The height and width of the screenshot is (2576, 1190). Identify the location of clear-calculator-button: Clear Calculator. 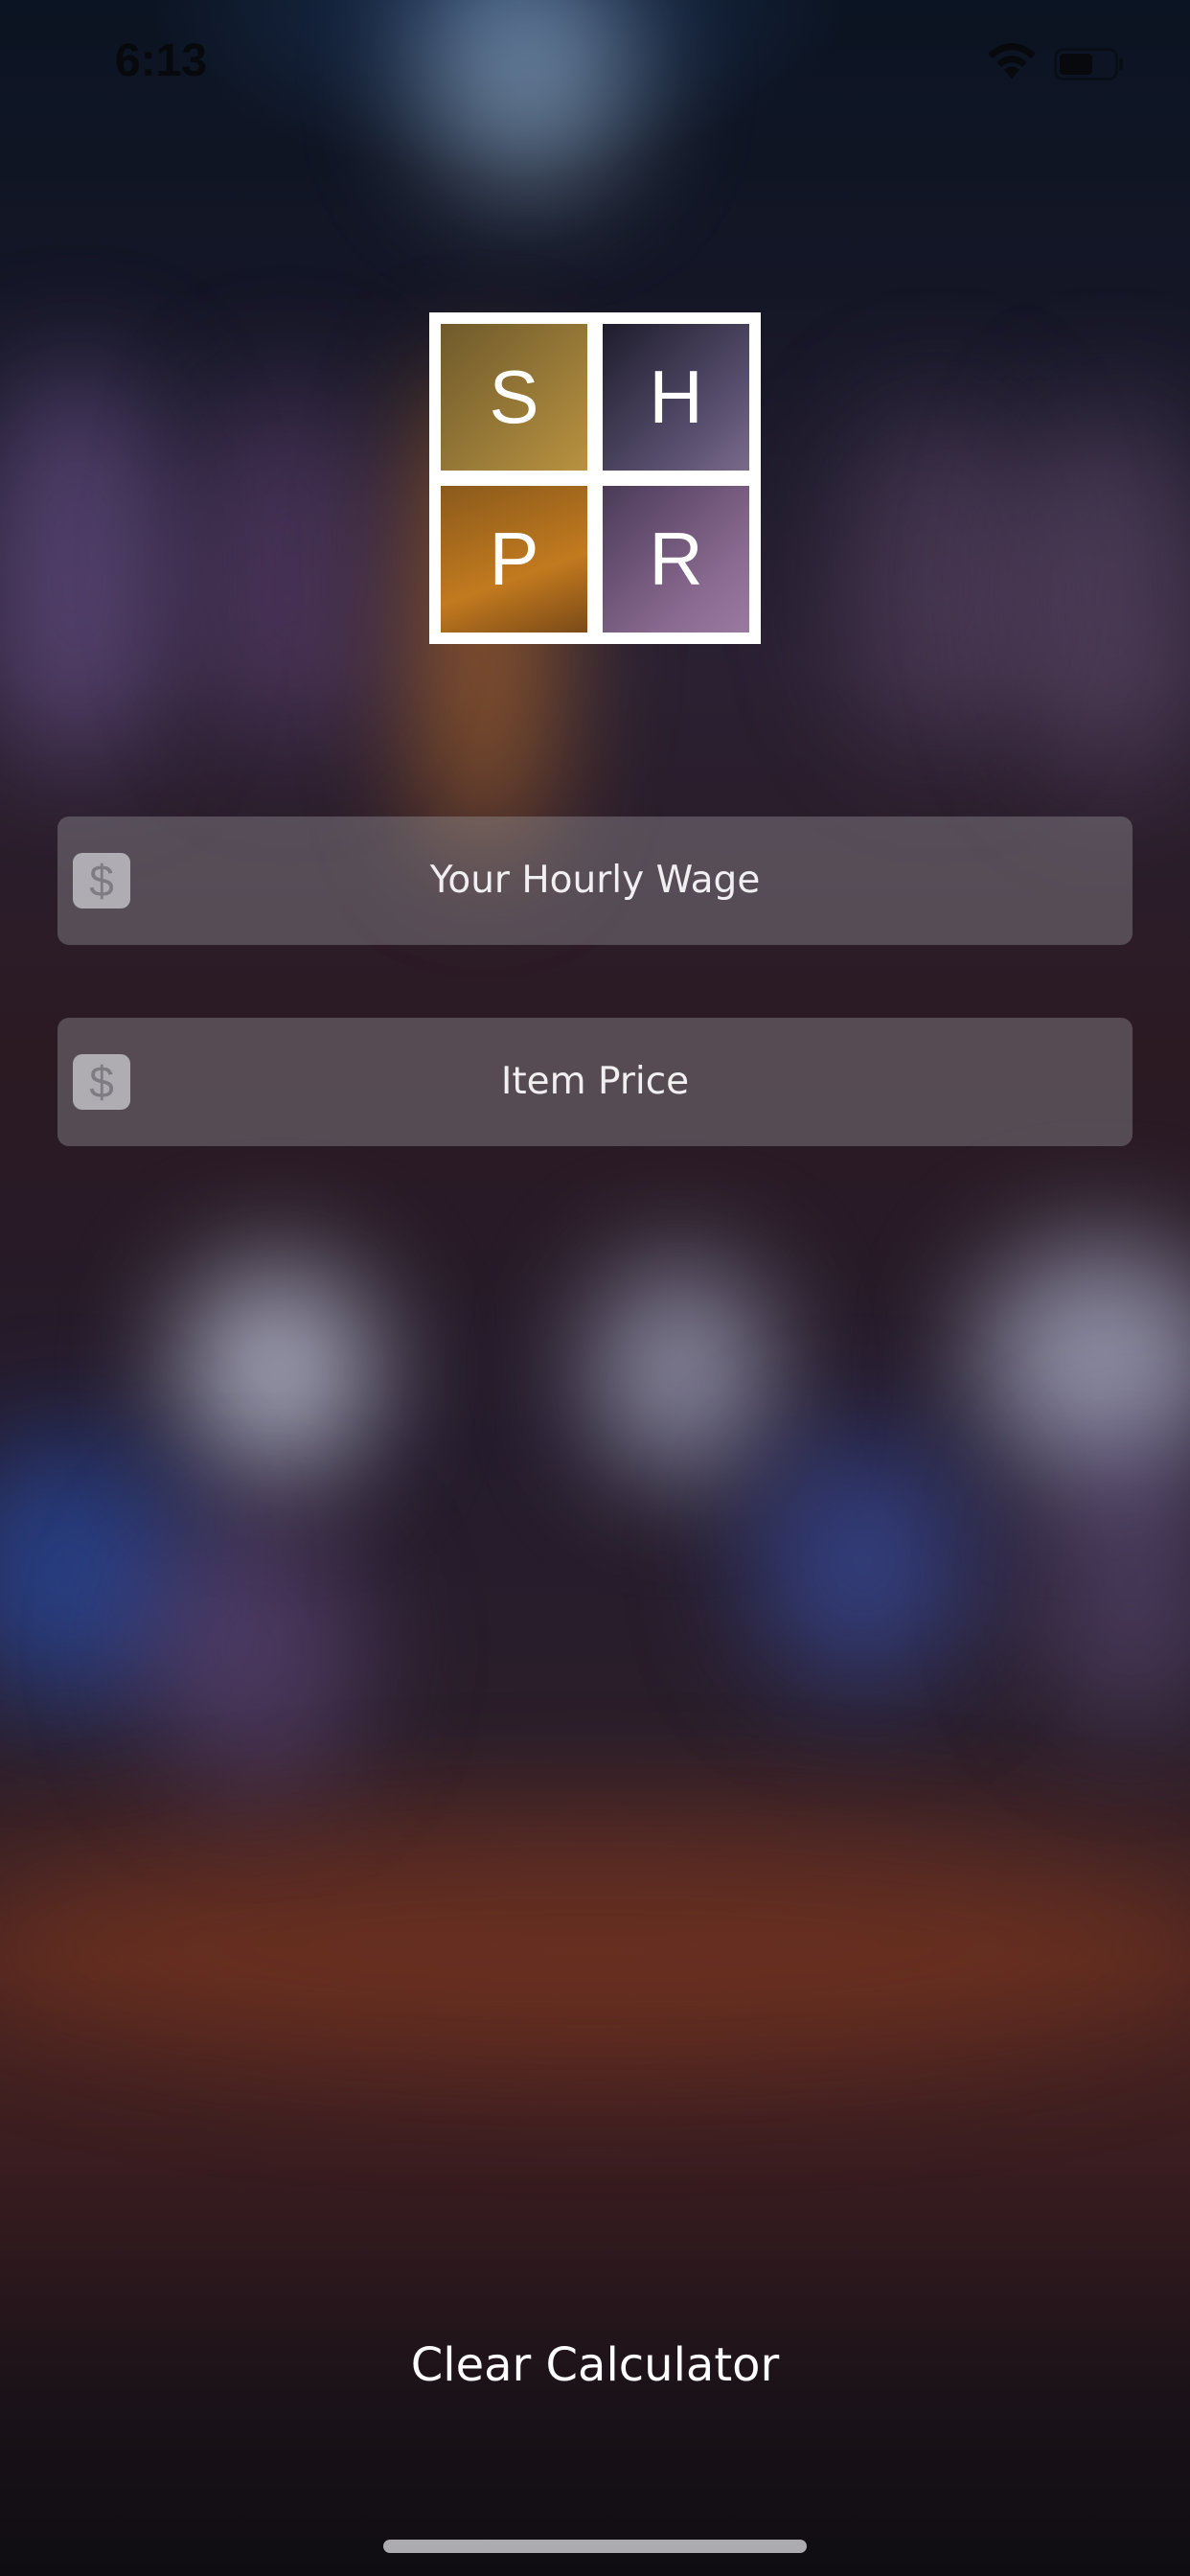
(595, 2365).